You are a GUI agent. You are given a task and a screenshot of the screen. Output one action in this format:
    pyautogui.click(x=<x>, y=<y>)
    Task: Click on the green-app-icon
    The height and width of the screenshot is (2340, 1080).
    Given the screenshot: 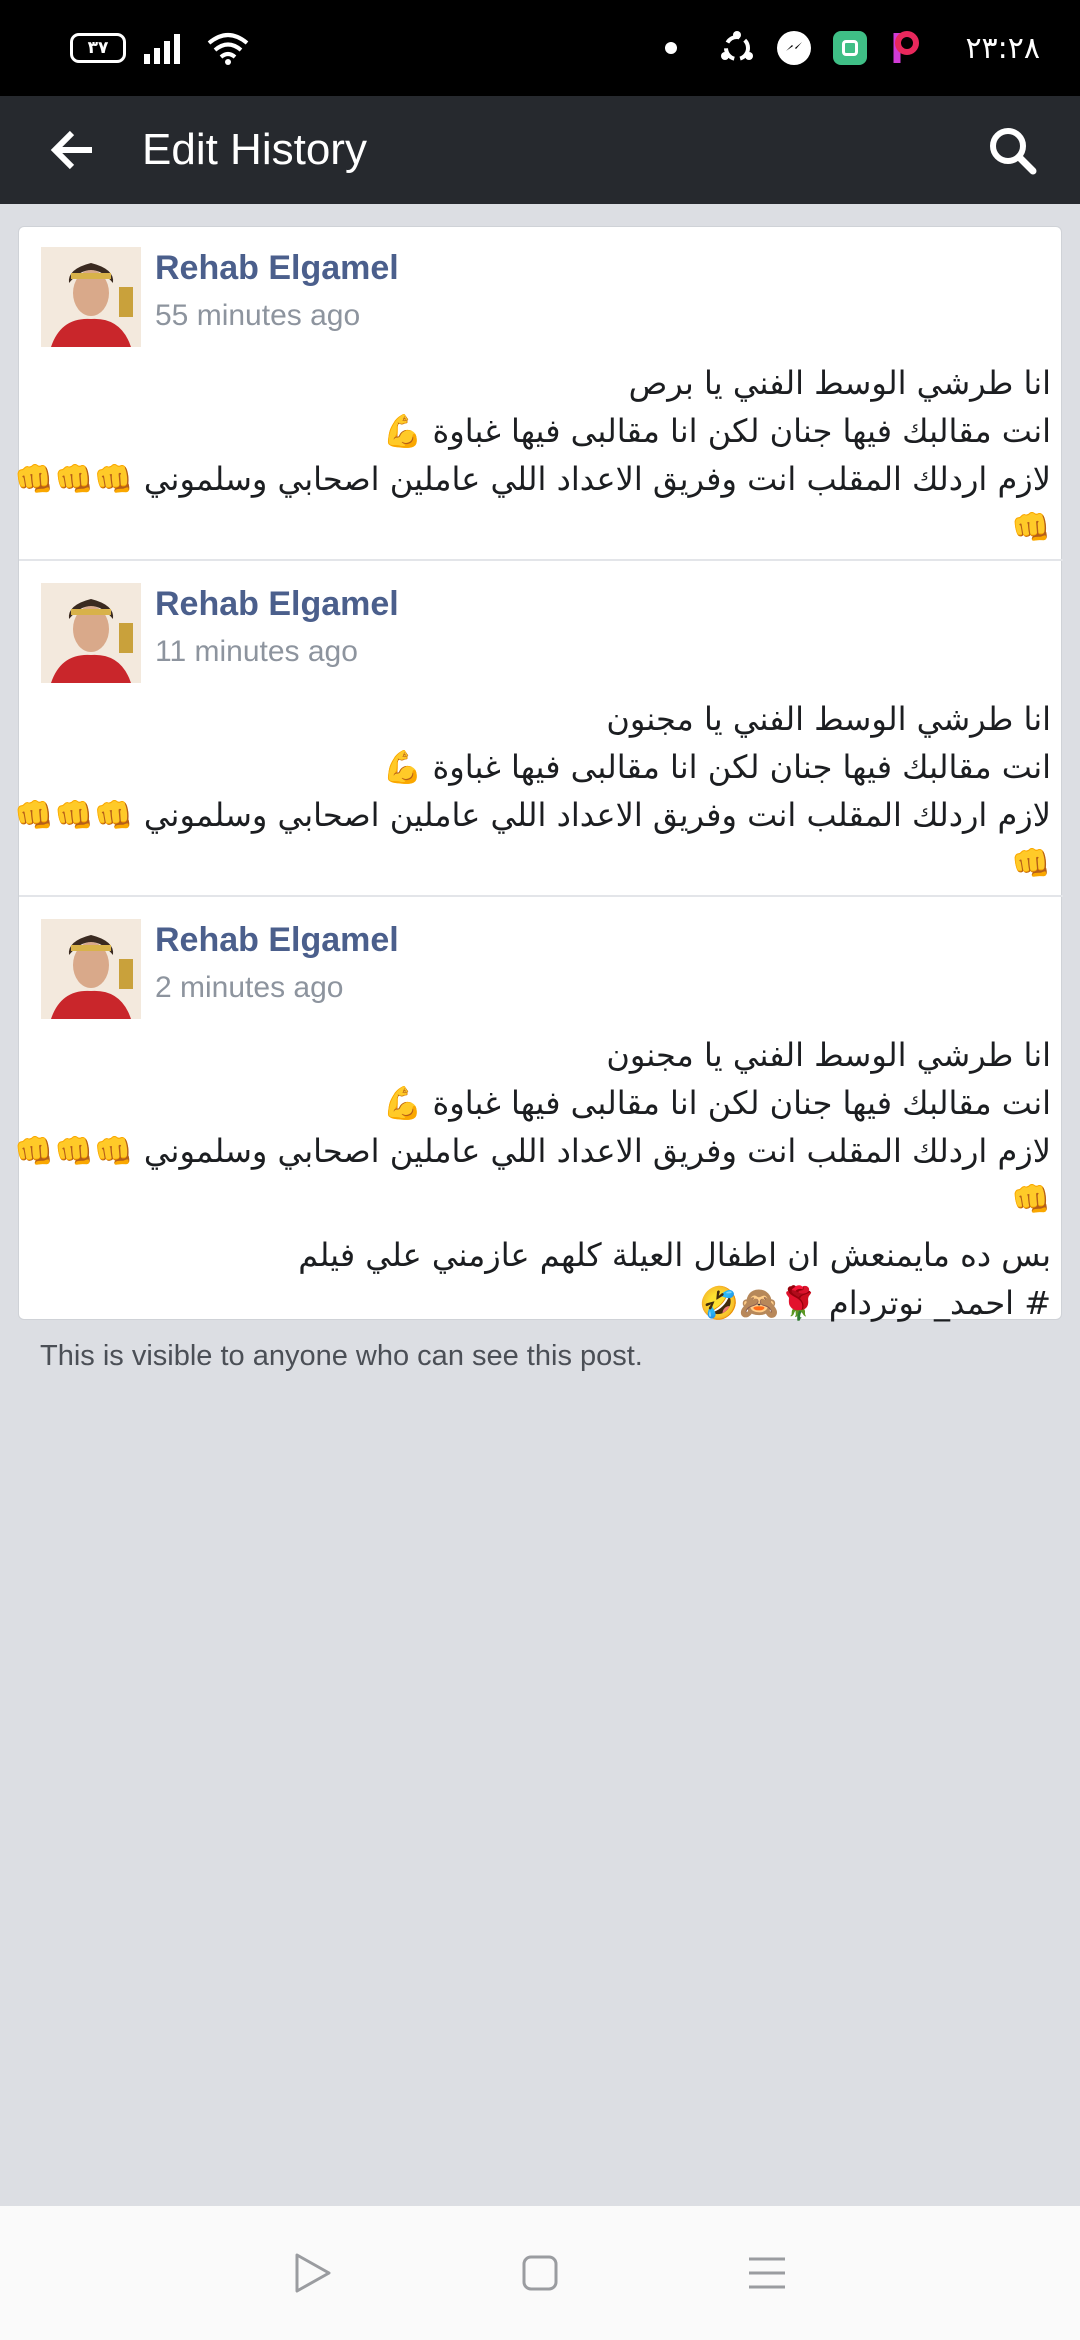 What is the action you would take?
    pyautogui.click(x=850, y=48)
    